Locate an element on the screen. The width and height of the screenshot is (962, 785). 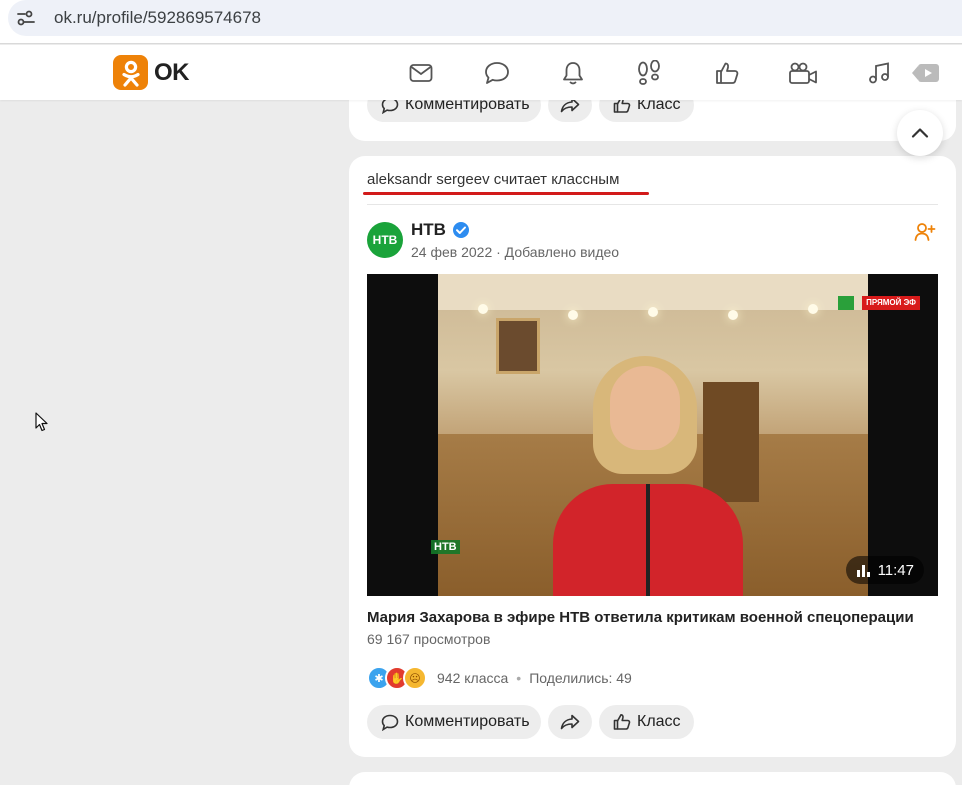
share-icon is located at coordinates (570, 722).